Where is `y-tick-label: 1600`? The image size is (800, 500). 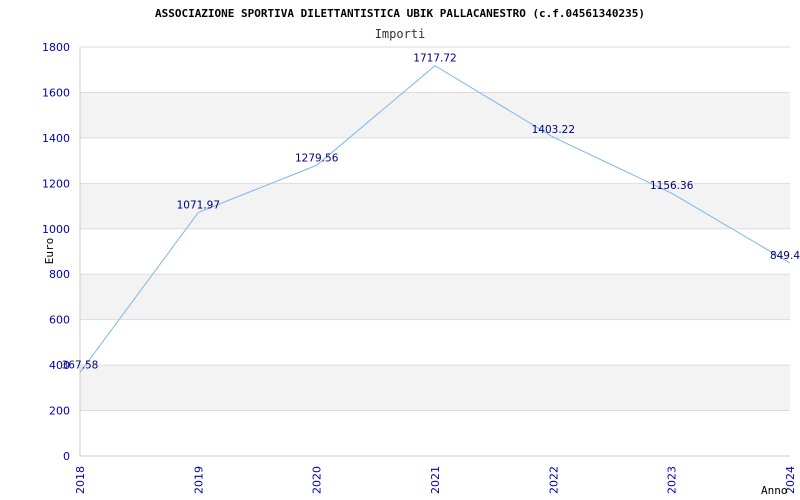
y-tick-label: 1600 is located at coordinates (56, 92).